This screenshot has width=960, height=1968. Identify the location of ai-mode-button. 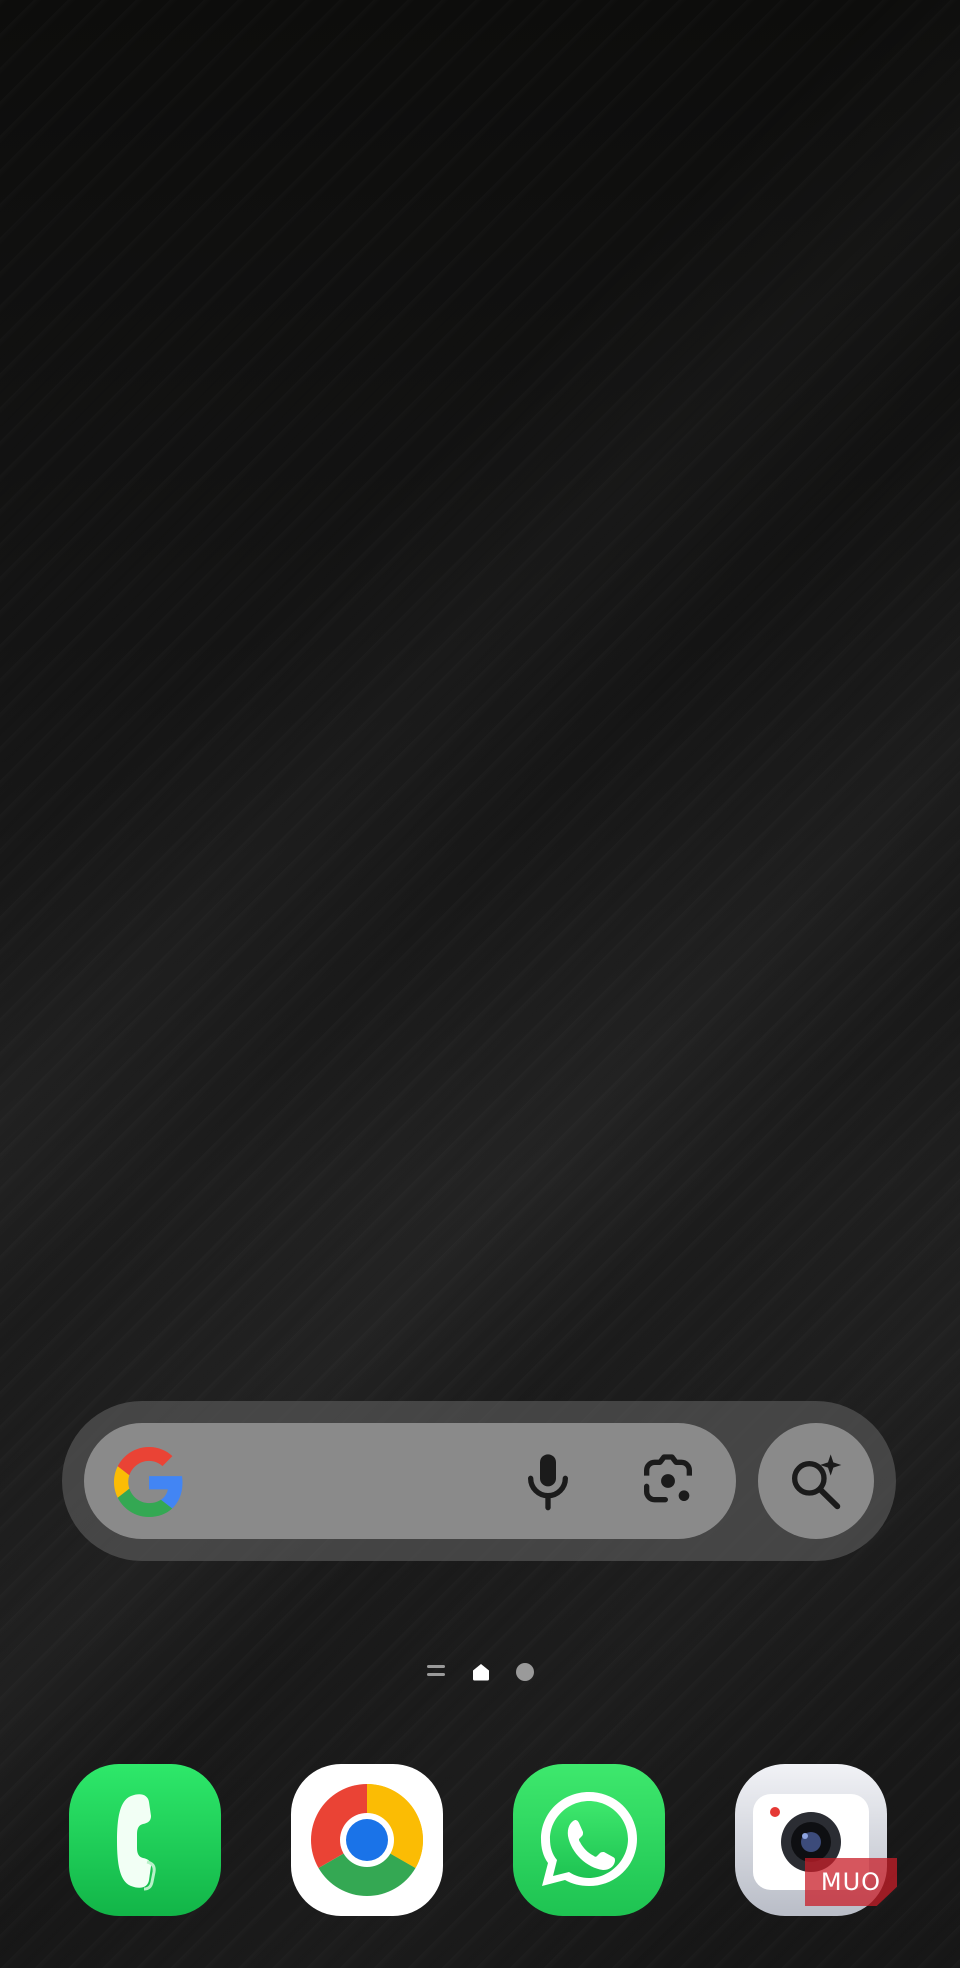
(816, 1481).